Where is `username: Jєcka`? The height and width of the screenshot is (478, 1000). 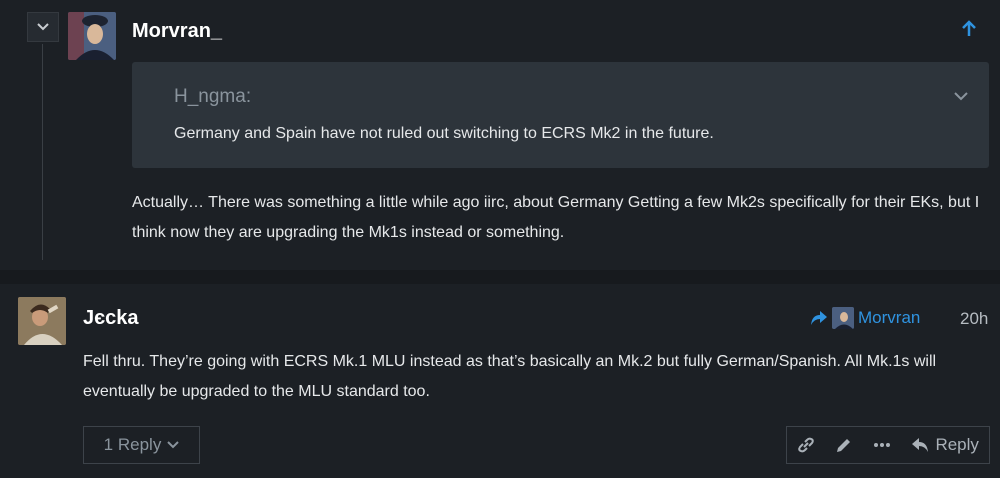 username: Jєcka is located at coordinates (111, 318).